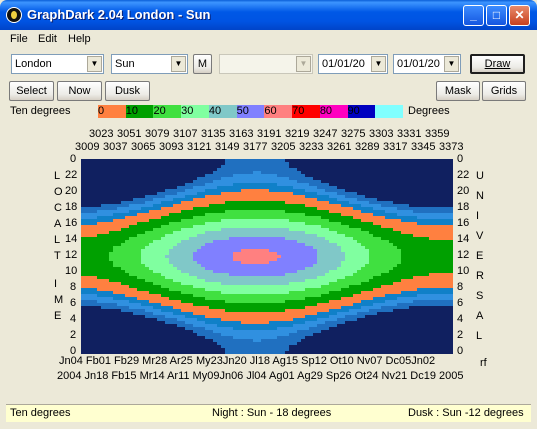 The width and height of the screenshot is (537, 429). I want to click on draw-button-label: Draw, so click(497, 64).